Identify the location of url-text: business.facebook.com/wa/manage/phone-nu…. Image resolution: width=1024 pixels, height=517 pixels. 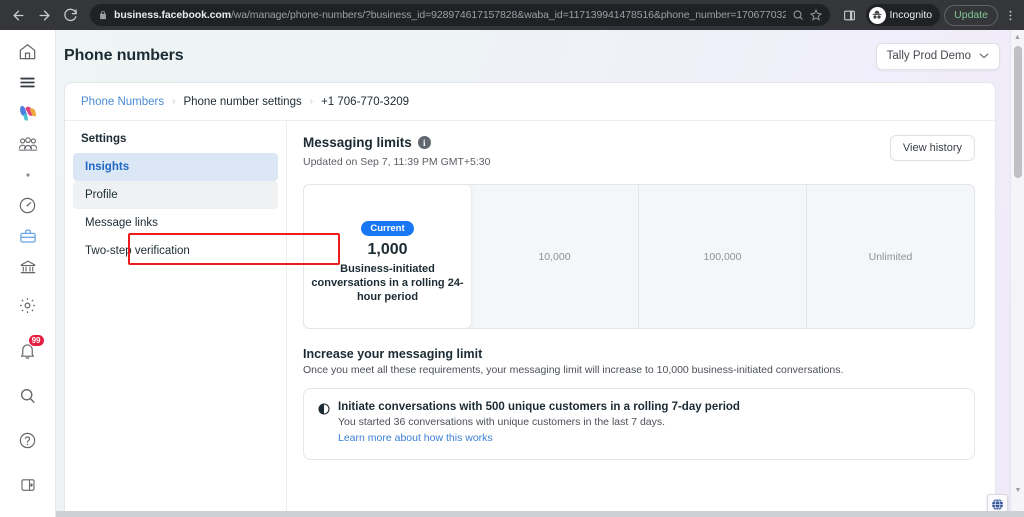
(450, 15).